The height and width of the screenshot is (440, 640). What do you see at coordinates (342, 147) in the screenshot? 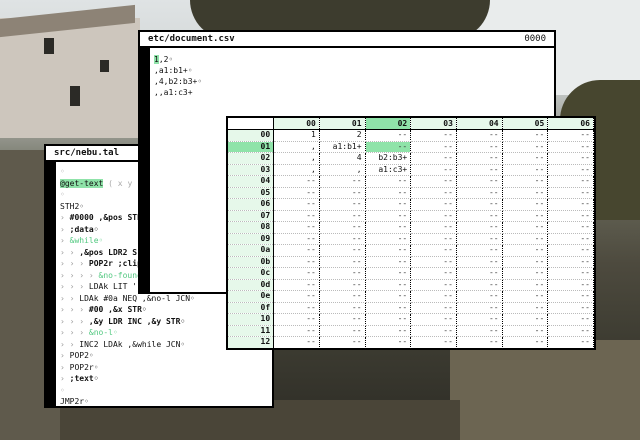
I see `grid-cell: a1:b1+` at bounding box center [342, 147].